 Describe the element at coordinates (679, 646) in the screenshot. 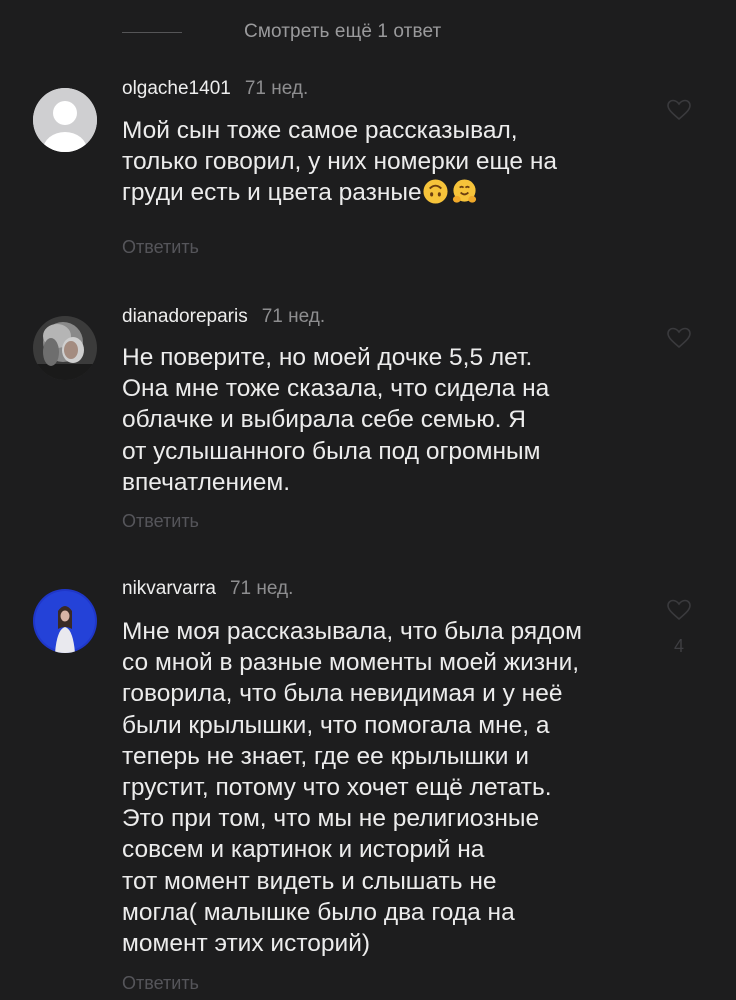

I see `like-count: 4` at that location.